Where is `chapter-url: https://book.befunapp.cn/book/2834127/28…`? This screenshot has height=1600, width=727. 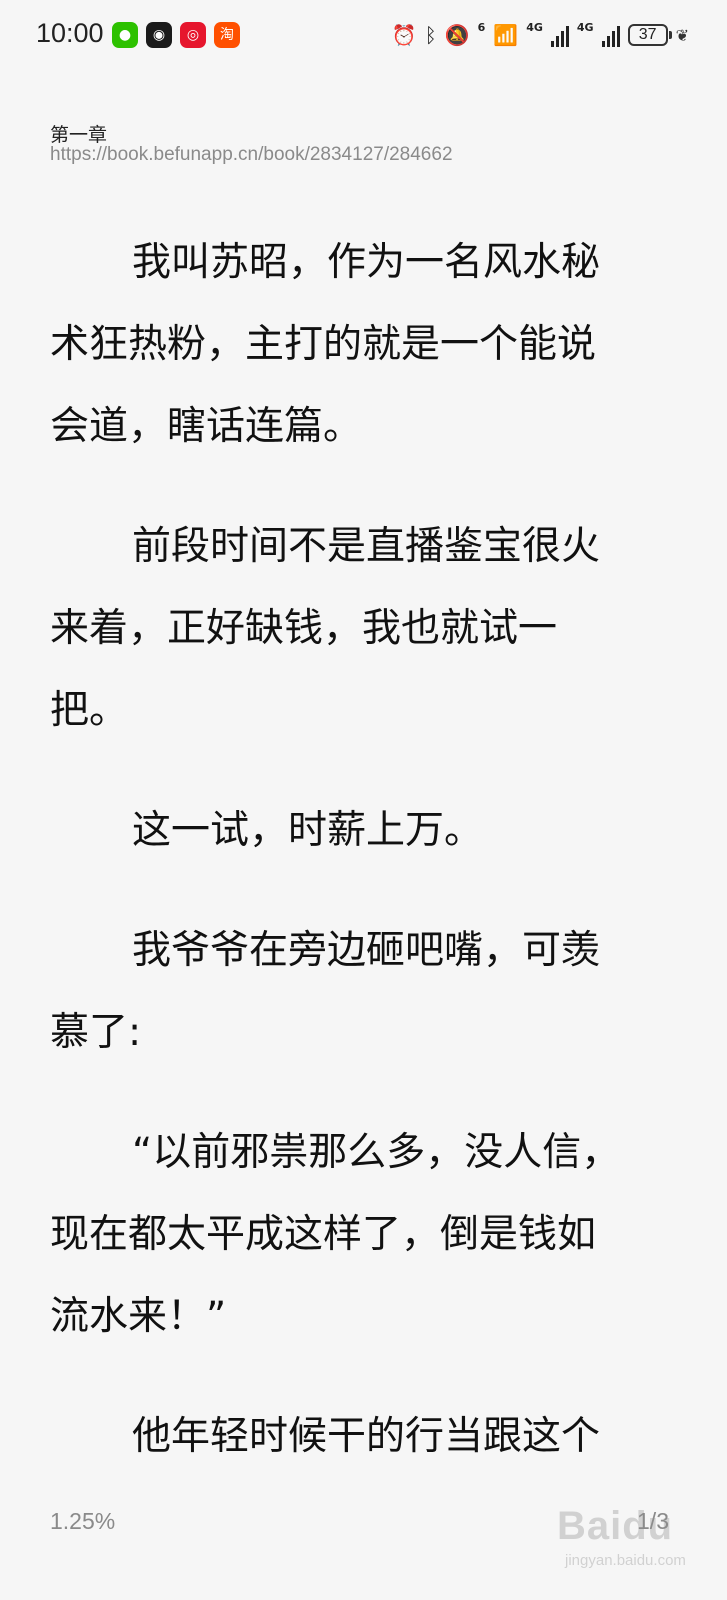 chapter-url: https://book.befunapp.cn/book/2834127/28… is located at coordinates (251, 154).